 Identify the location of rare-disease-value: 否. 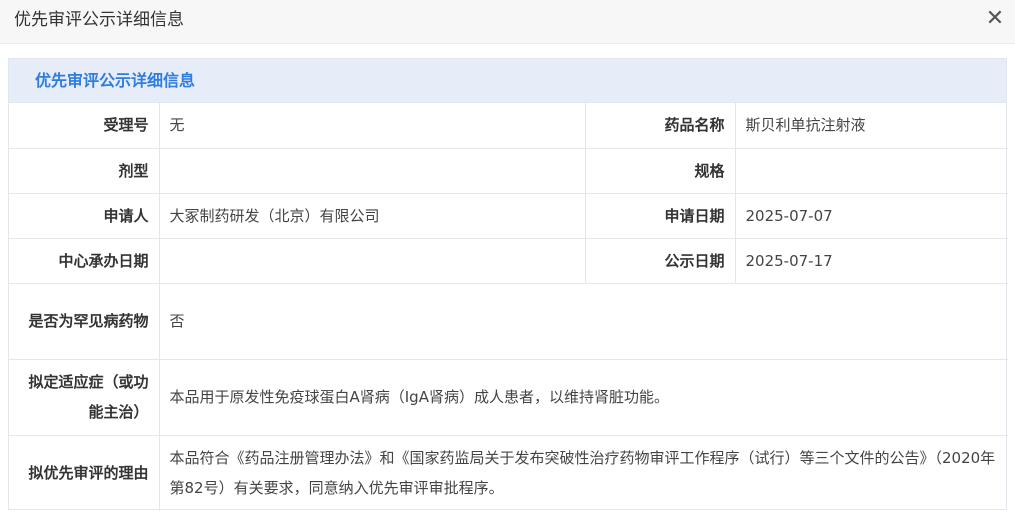
(583, 321).